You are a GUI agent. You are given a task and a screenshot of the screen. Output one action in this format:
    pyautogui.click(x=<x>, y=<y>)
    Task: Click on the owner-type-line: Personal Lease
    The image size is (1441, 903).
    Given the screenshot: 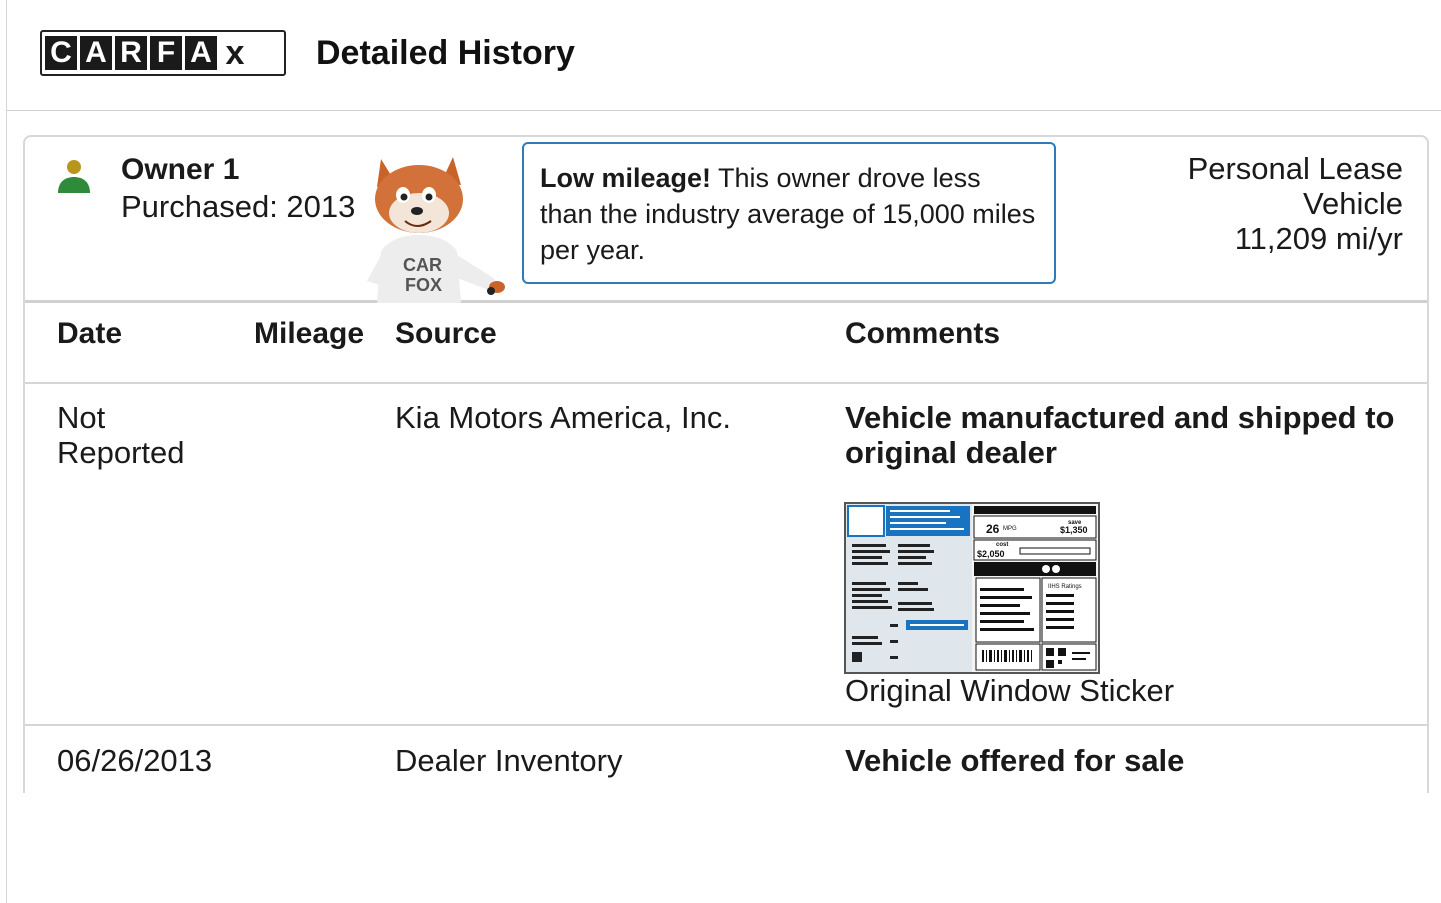 What is the action you would take?
    pyautogui.click(x=1295, y=168)
    